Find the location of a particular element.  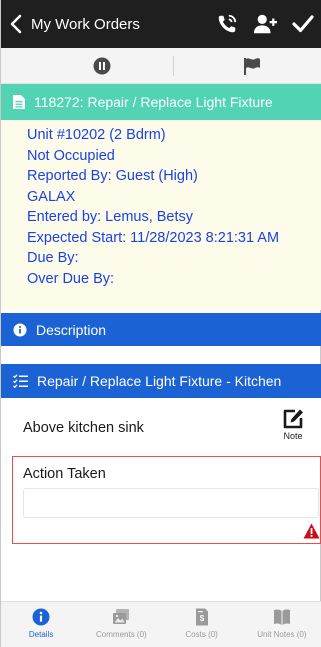

flag-icon is located at coordinates (252, 66).